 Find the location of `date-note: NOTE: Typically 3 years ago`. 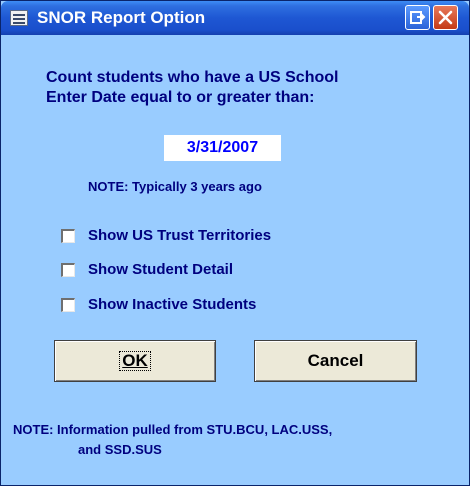

date-note: NOTE: Typically 3 years ago is located at coordinates (175, 186).